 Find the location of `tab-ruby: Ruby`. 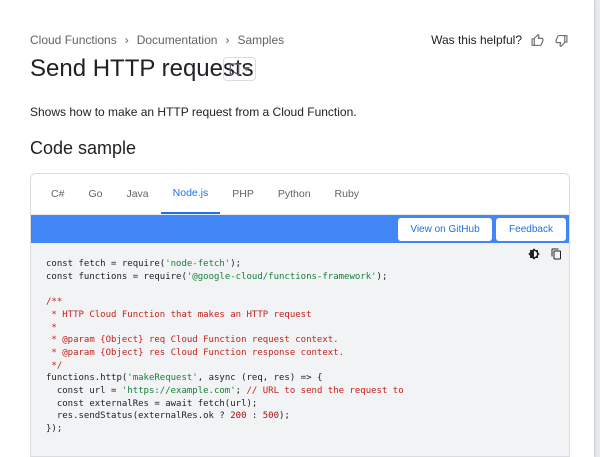

tab-ruby: Ruby is located at coordinates (347, 194).